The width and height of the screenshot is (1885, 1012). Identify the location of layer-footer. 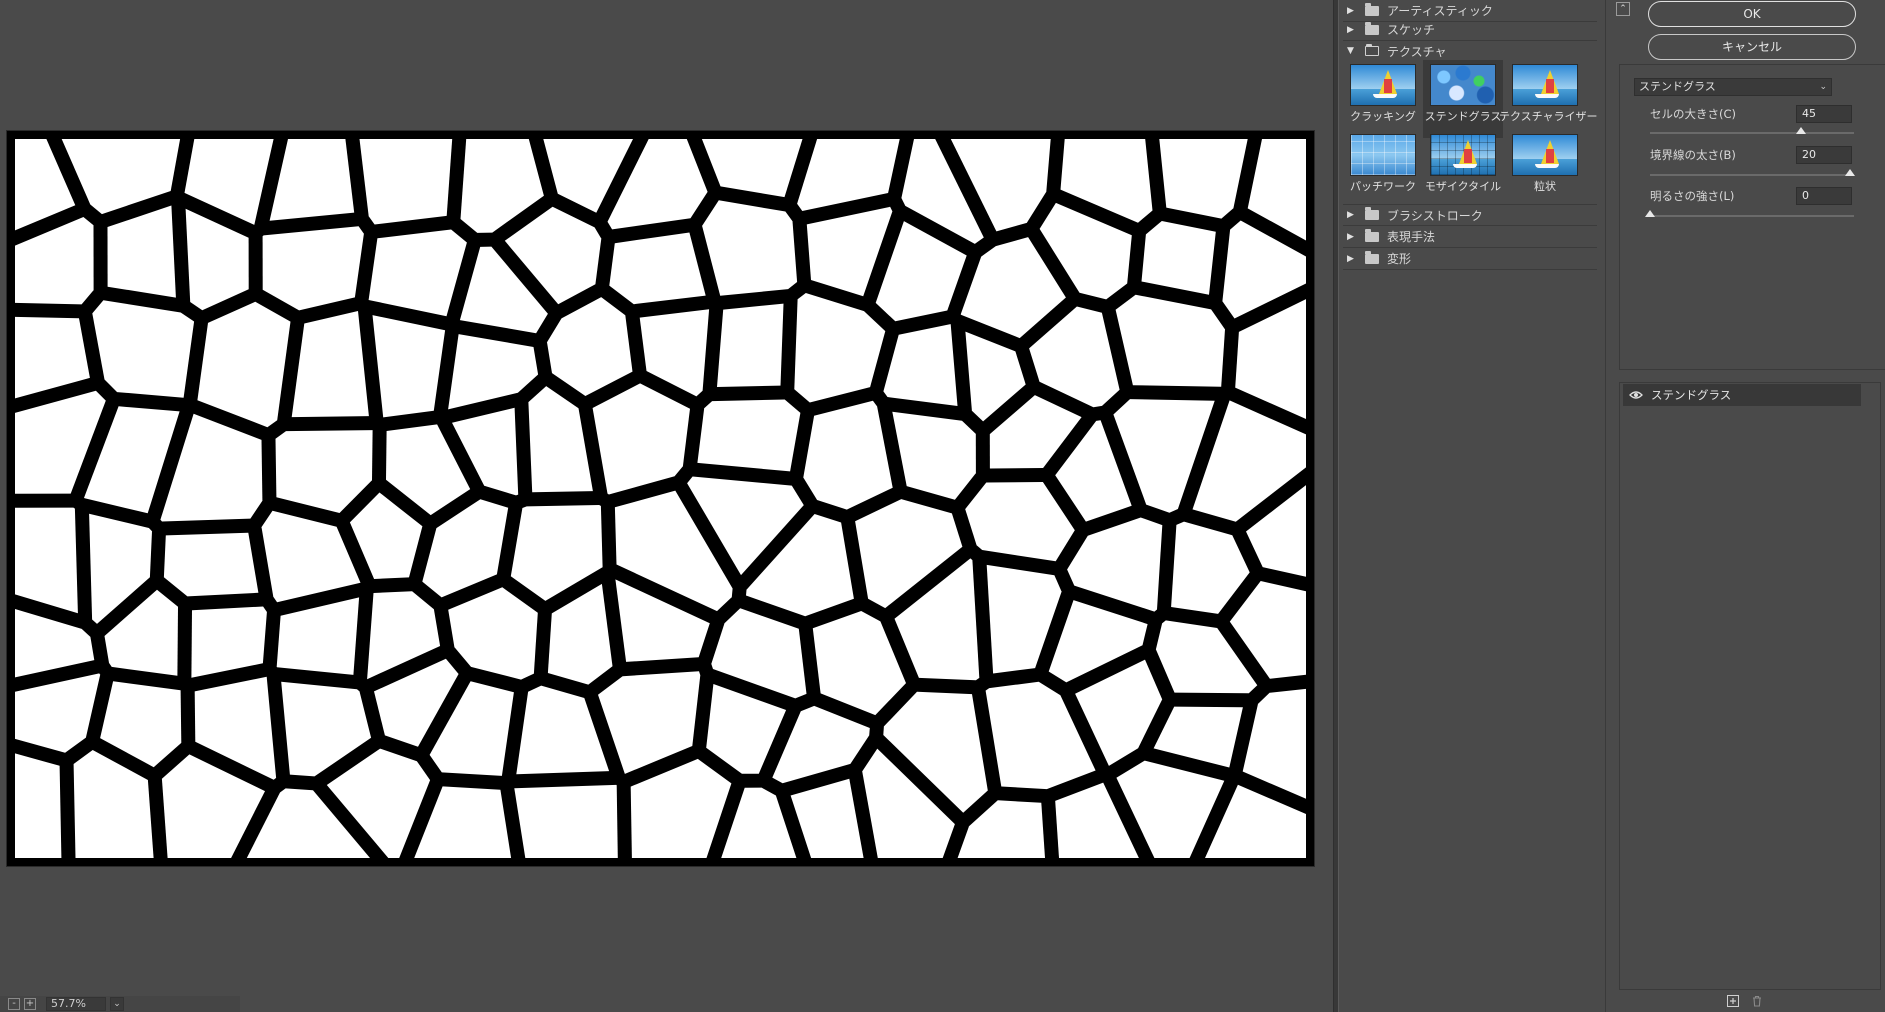
(1745, 1001).